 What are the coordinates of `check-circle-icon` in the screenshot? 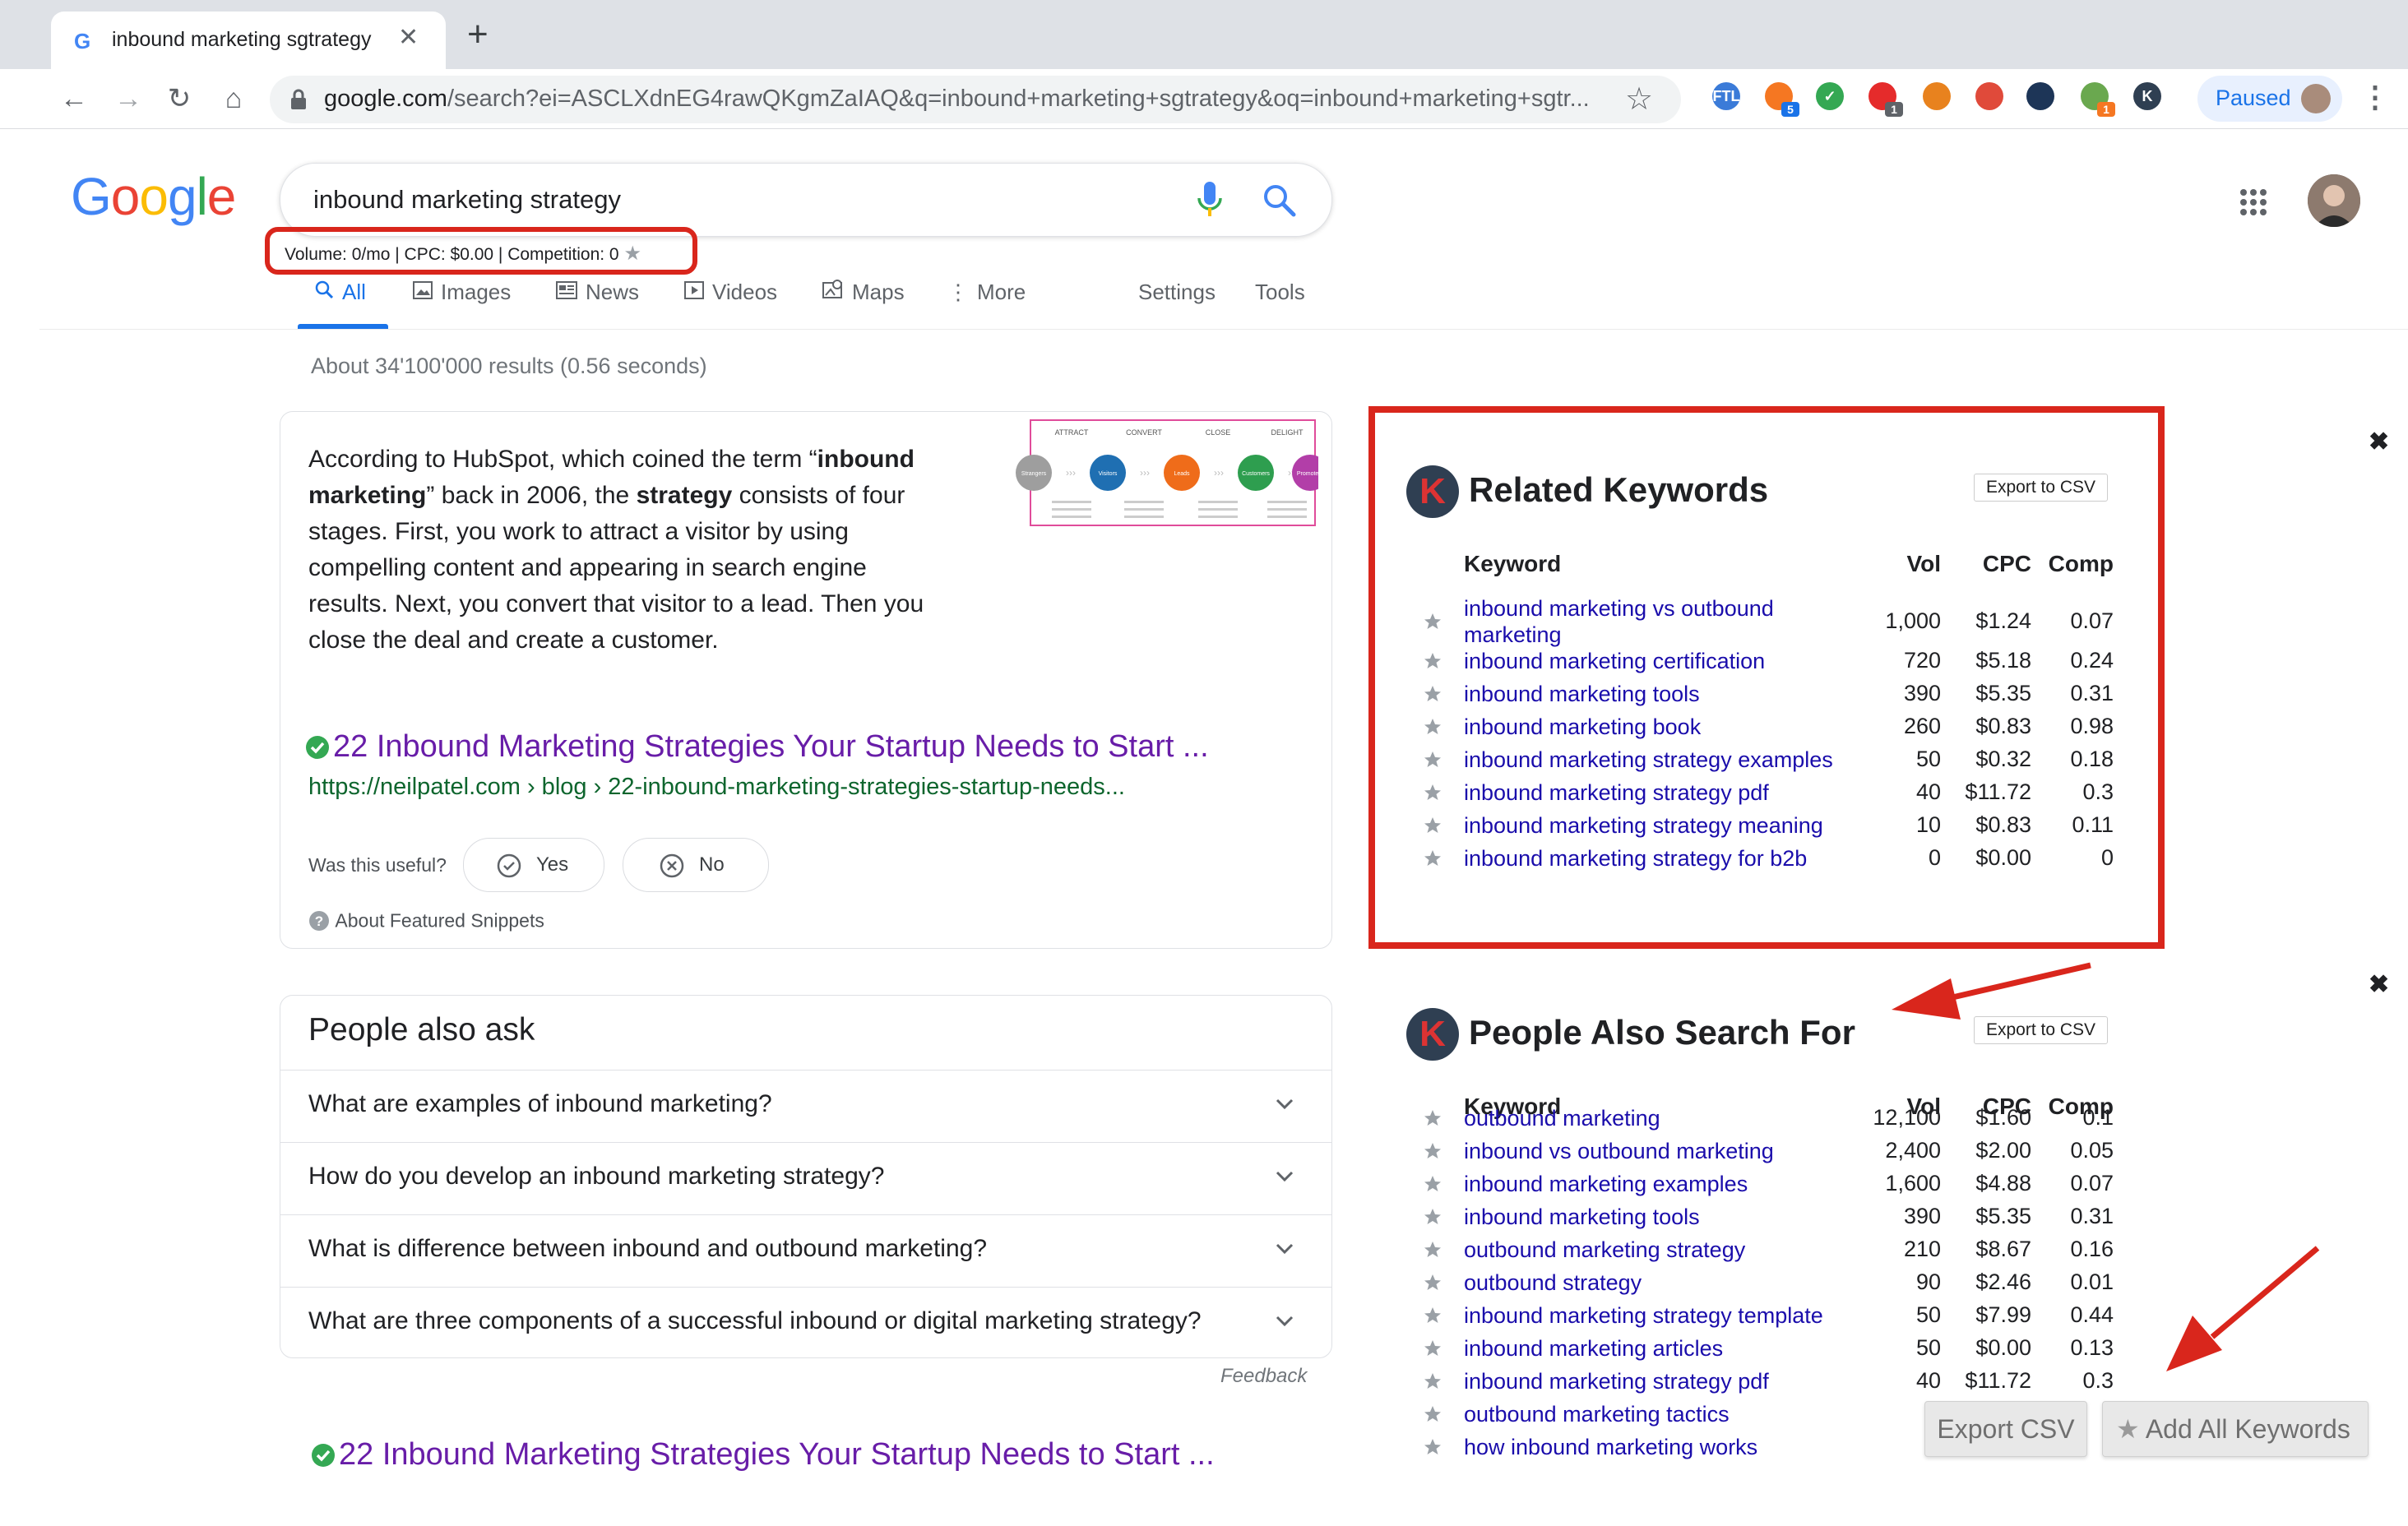 It's located at (509, 865).